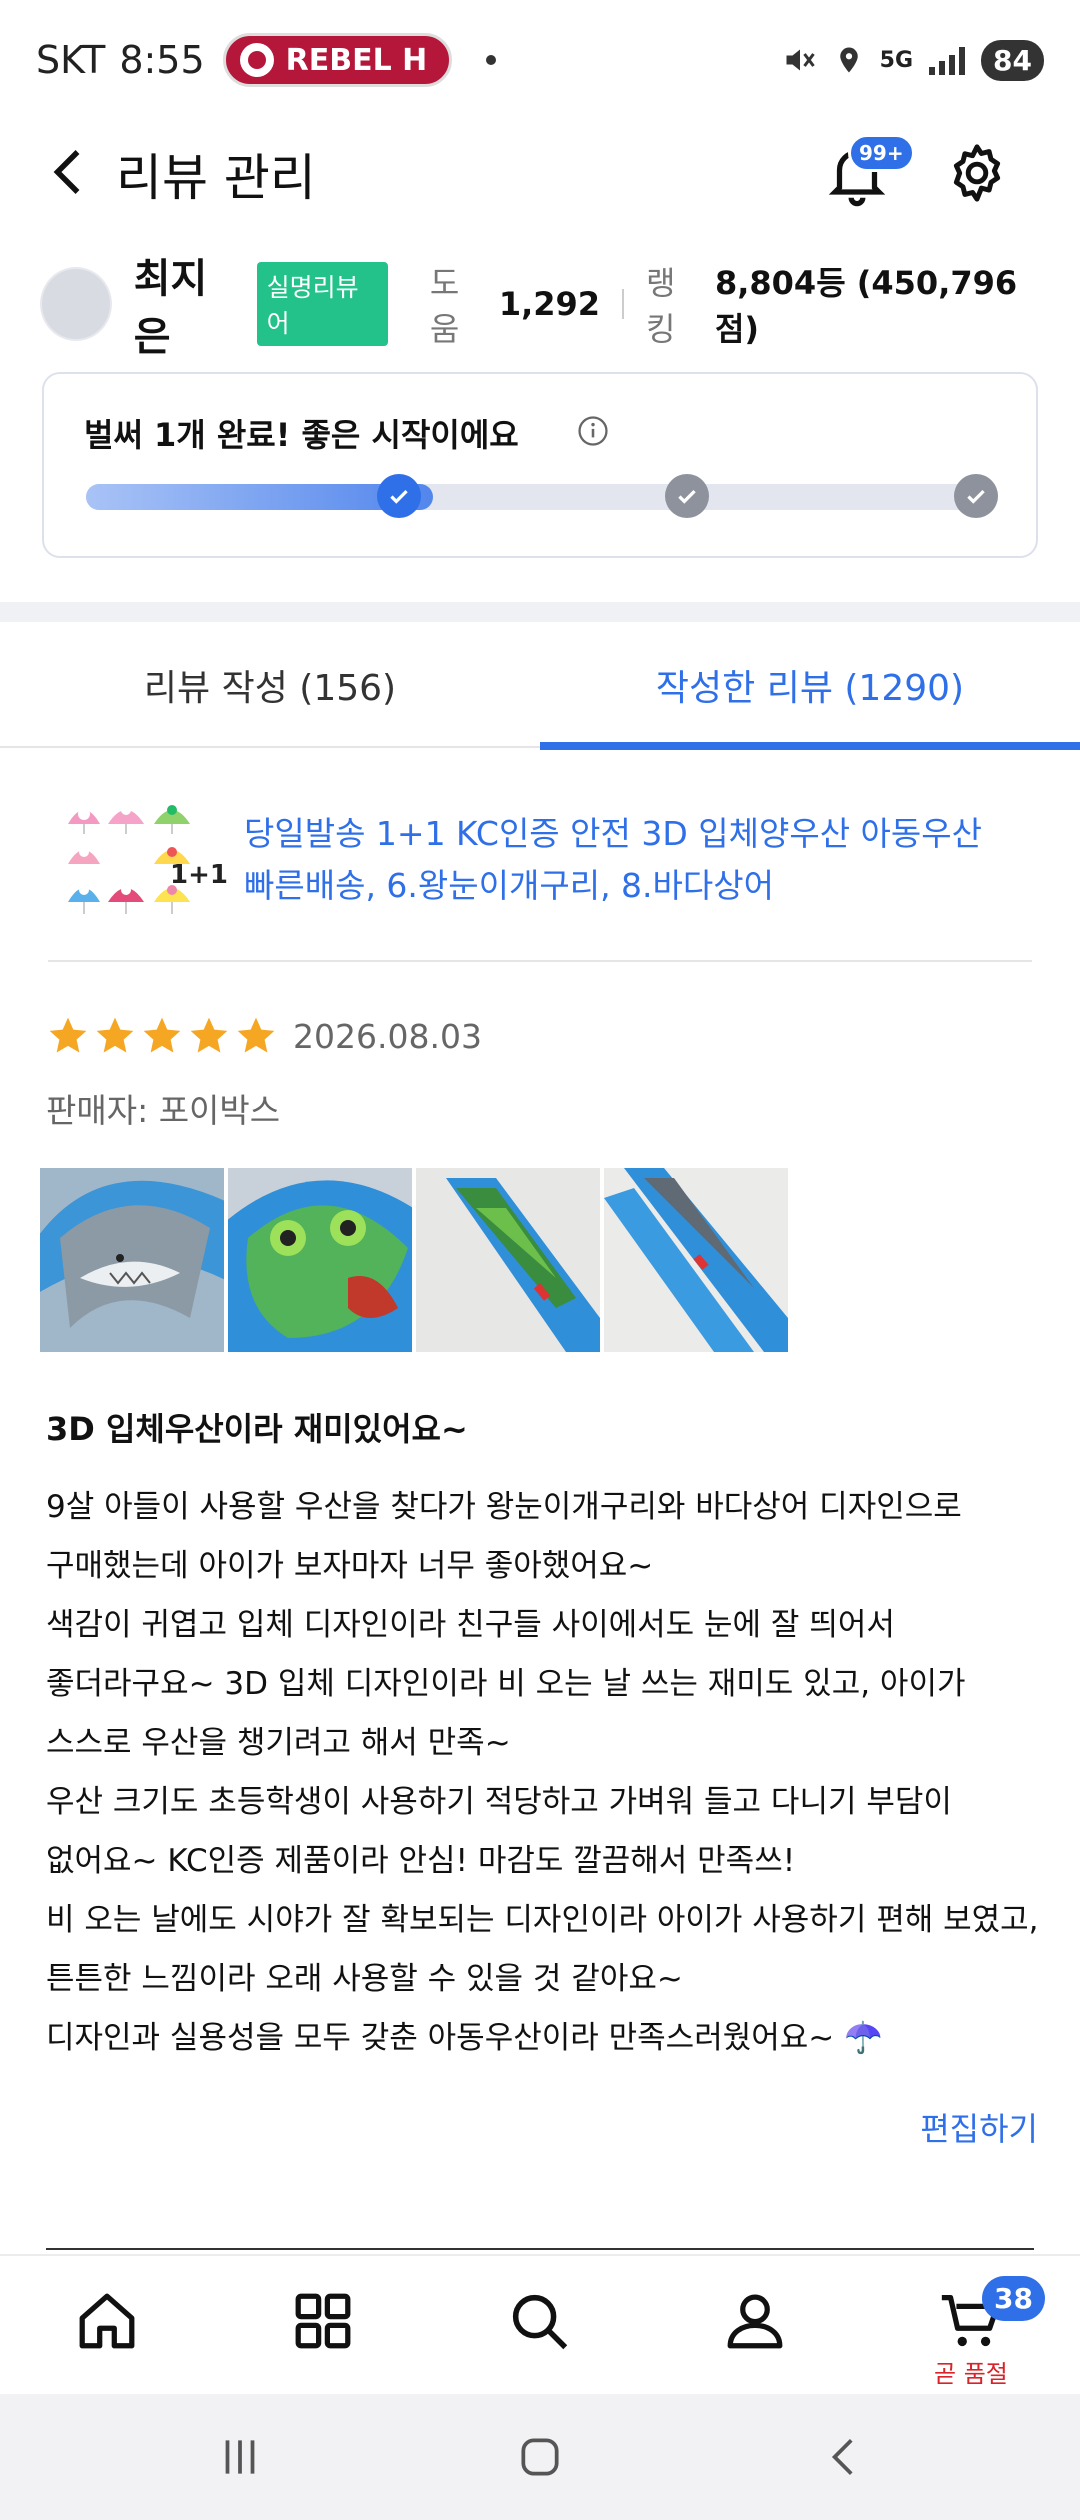  What do you see at coordinates (128, 858) in the screenshot?
I see `product-thumbnail` at bounding box center [128, 858].